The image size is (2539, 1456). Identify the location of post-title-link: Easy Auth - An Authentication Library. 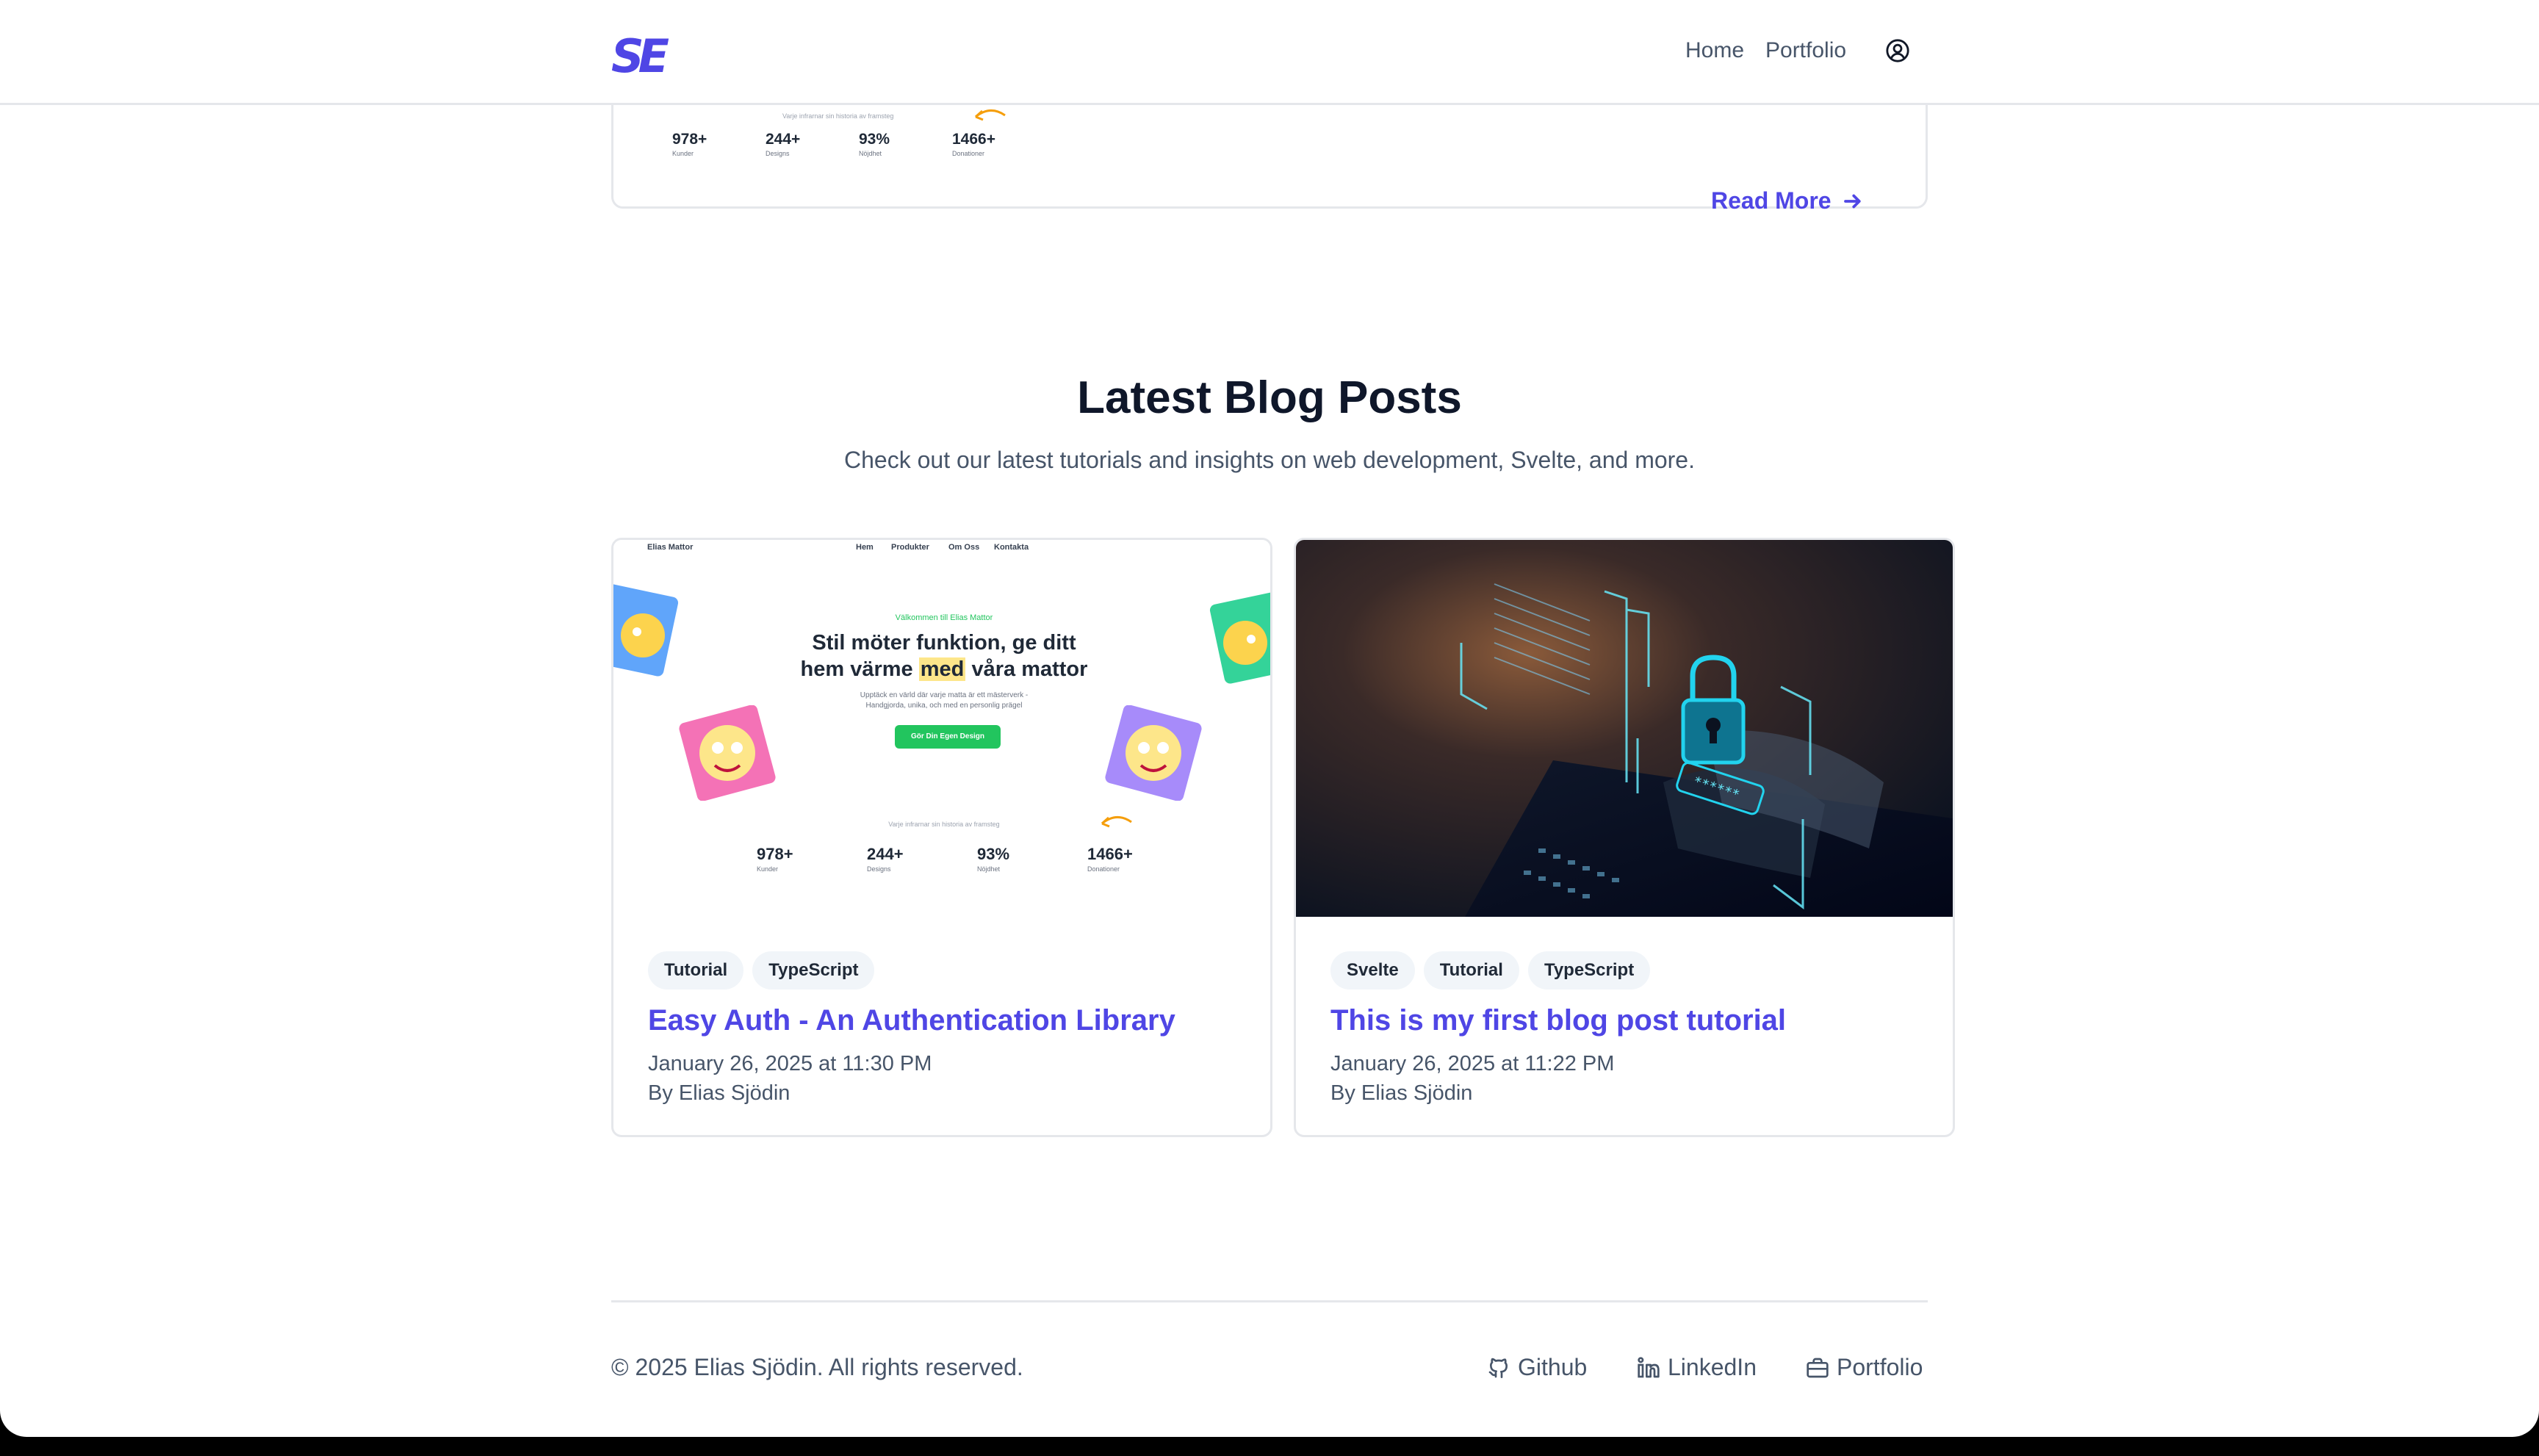
(911, 1020).